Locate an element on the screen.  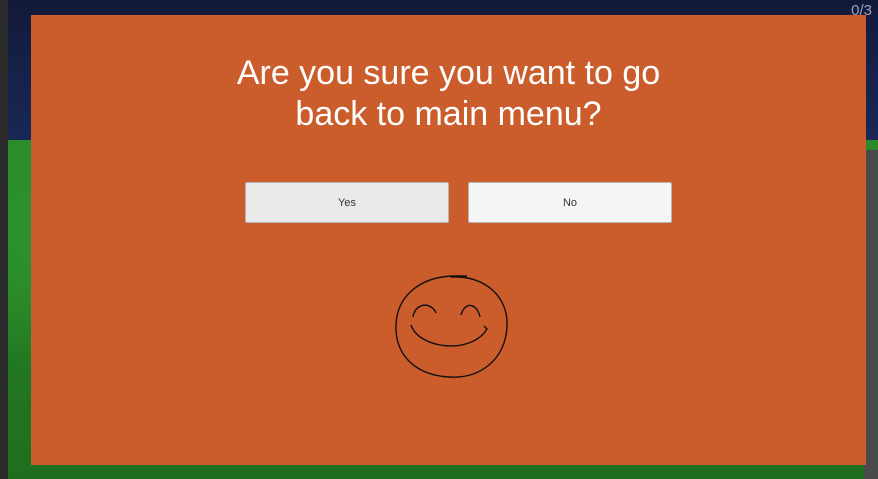
smiley-face-outline is located at coordinates (451, 326).